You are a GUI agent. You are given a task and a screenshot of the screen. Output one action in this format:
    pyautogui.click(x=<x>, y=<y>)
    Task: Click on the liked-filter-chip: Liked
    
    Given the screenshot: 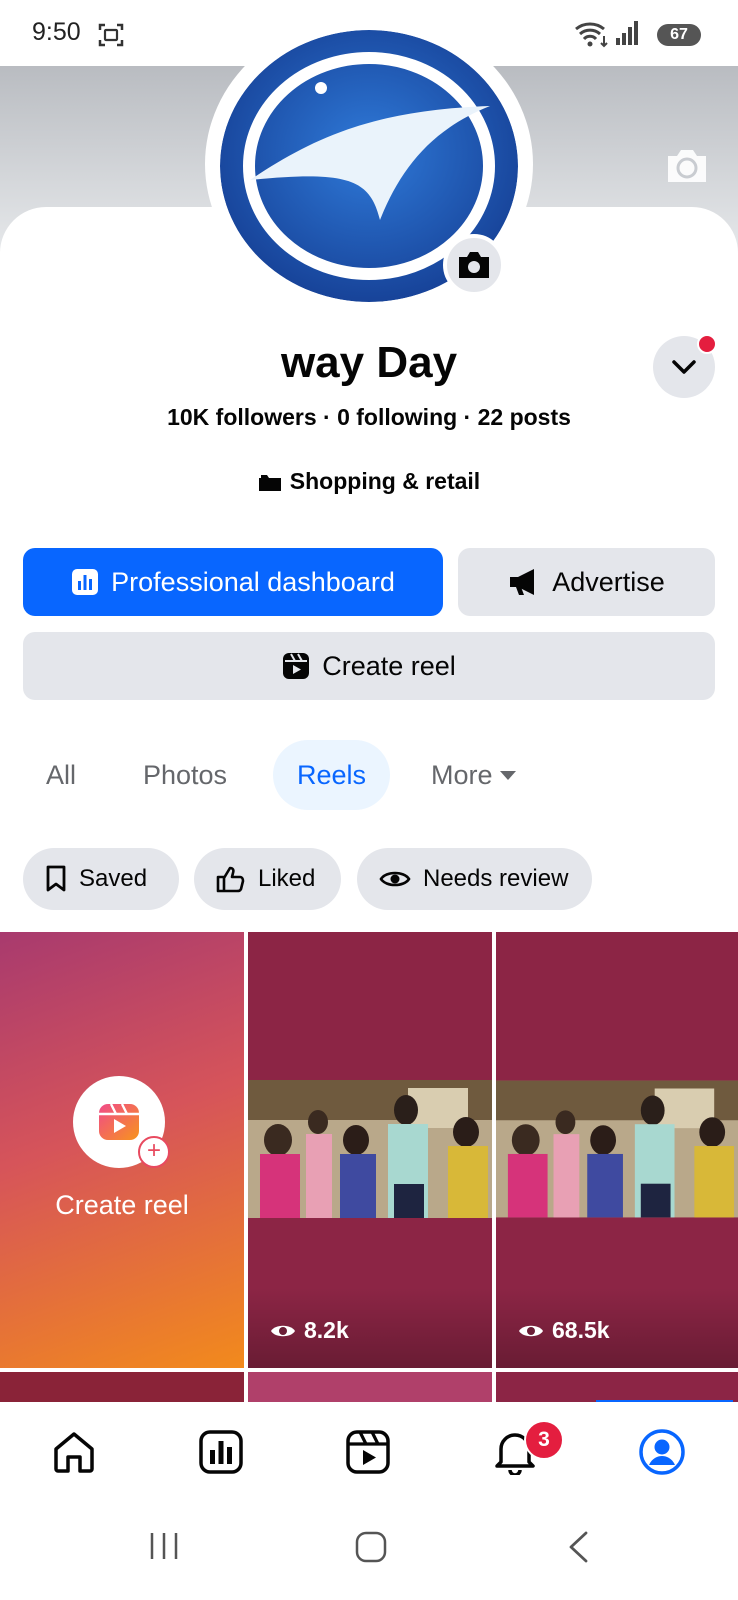 What is the action you would take?
    pyautogui.click(x=267, y=879)
    